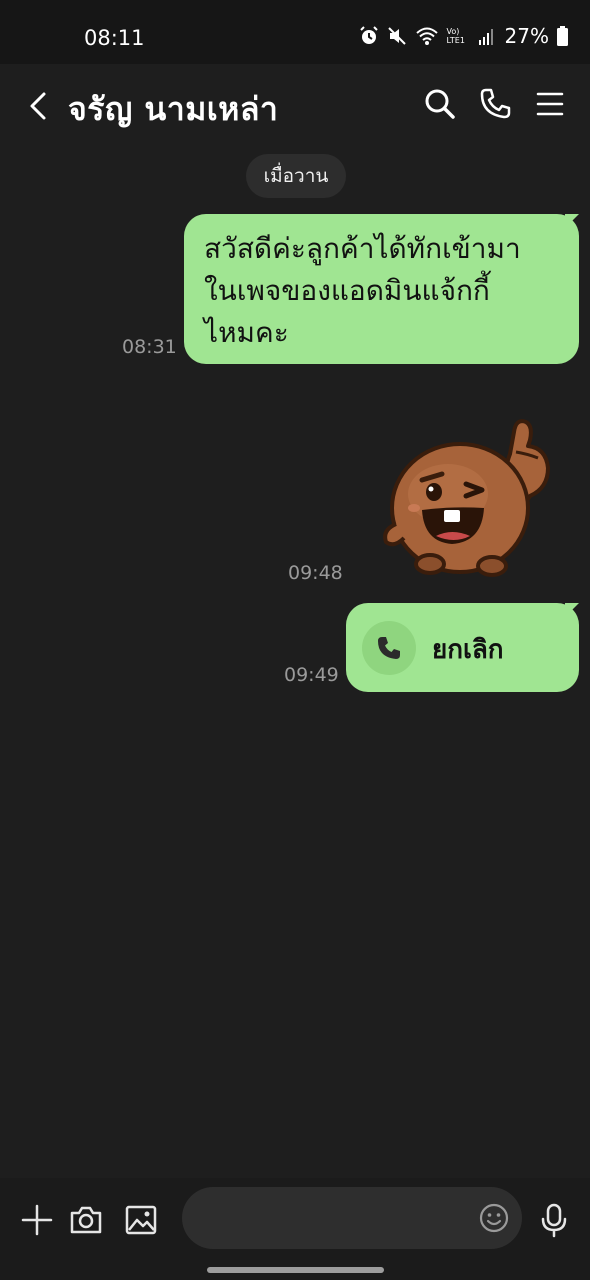 This screenshot has width=590, height=1280. What do you see at coordinates (295, 32) in the screenshot?
I see `status-bar: 08:11 Vo) LTE1 27%` at bounding box center [295, 32].